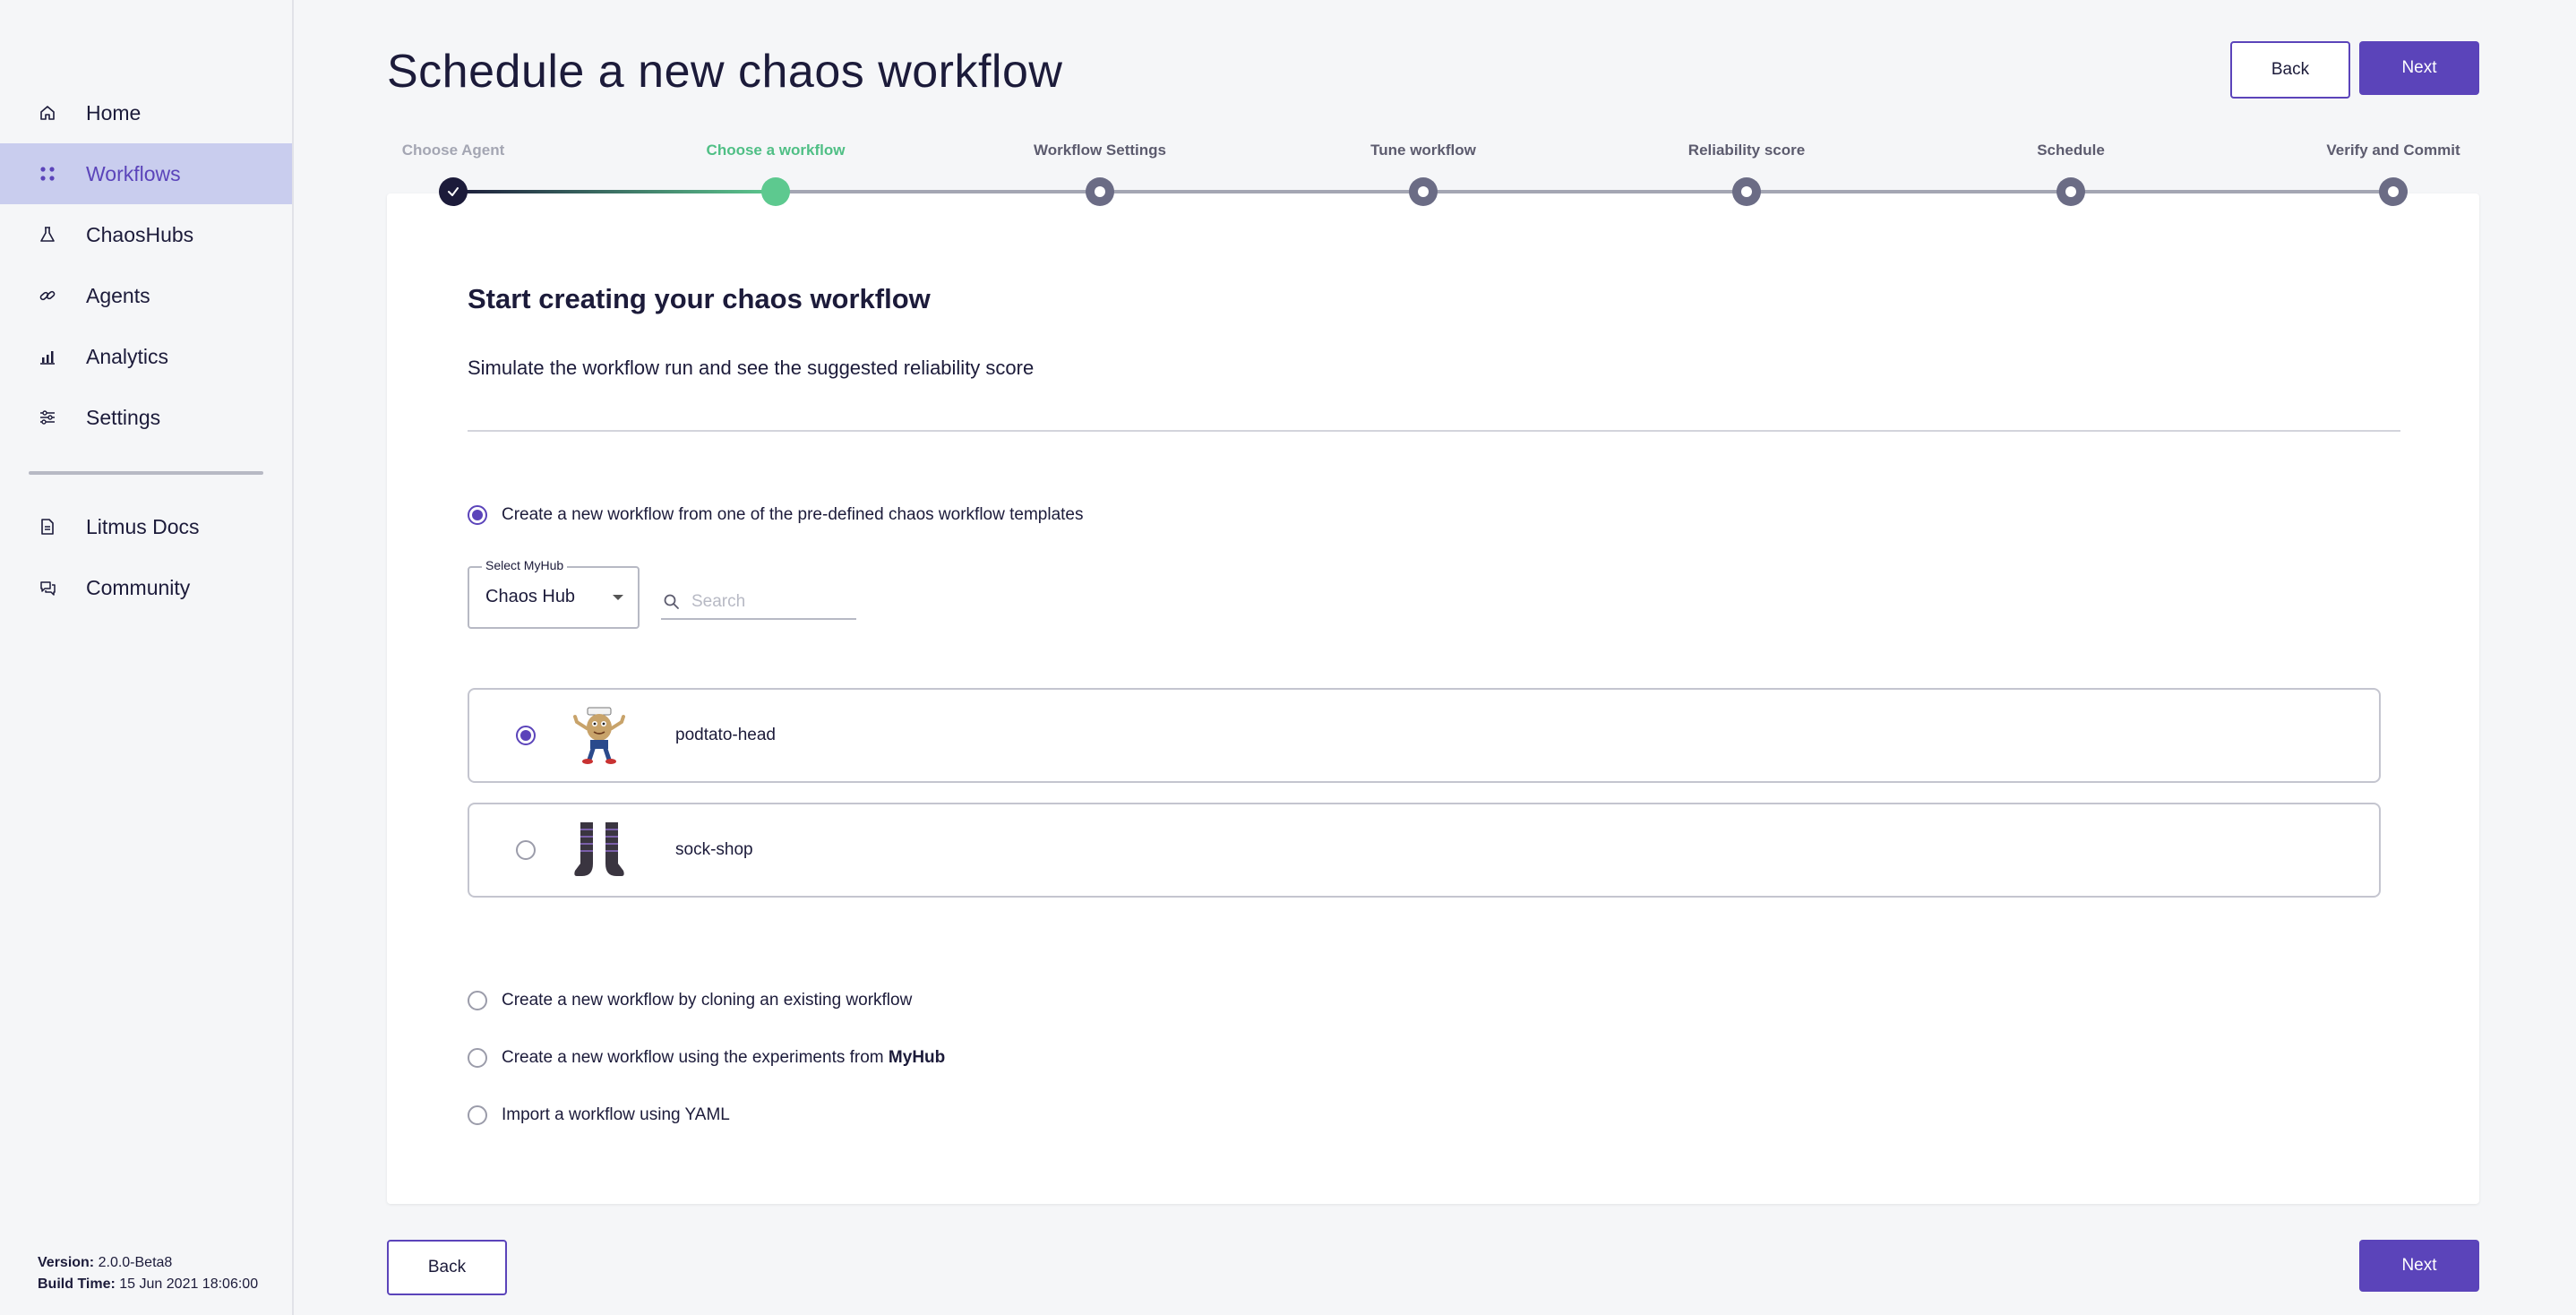  I want to click on workflows-icon, so click(47, 174).